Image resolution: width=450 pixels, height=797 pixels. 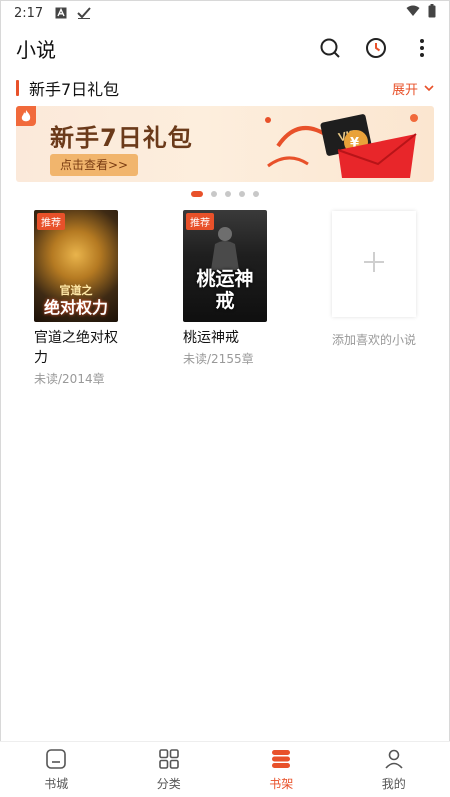 I want to click on expand-button: 展开, so click(x=413, y=88).